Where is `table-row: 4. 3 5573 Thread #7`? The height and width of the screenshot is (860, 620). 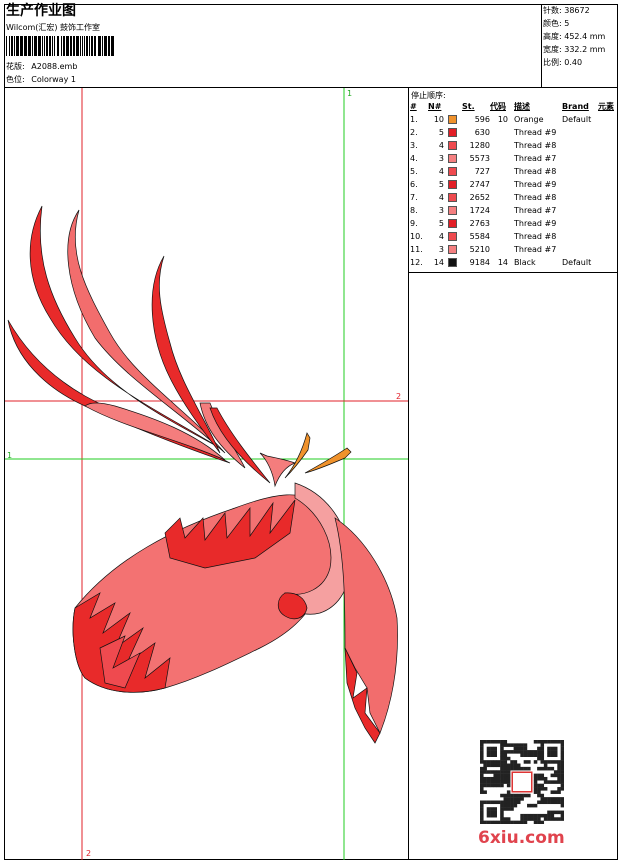
table-row: 4. 3 5573 Thread #7 is located at coordinates (515, 158).